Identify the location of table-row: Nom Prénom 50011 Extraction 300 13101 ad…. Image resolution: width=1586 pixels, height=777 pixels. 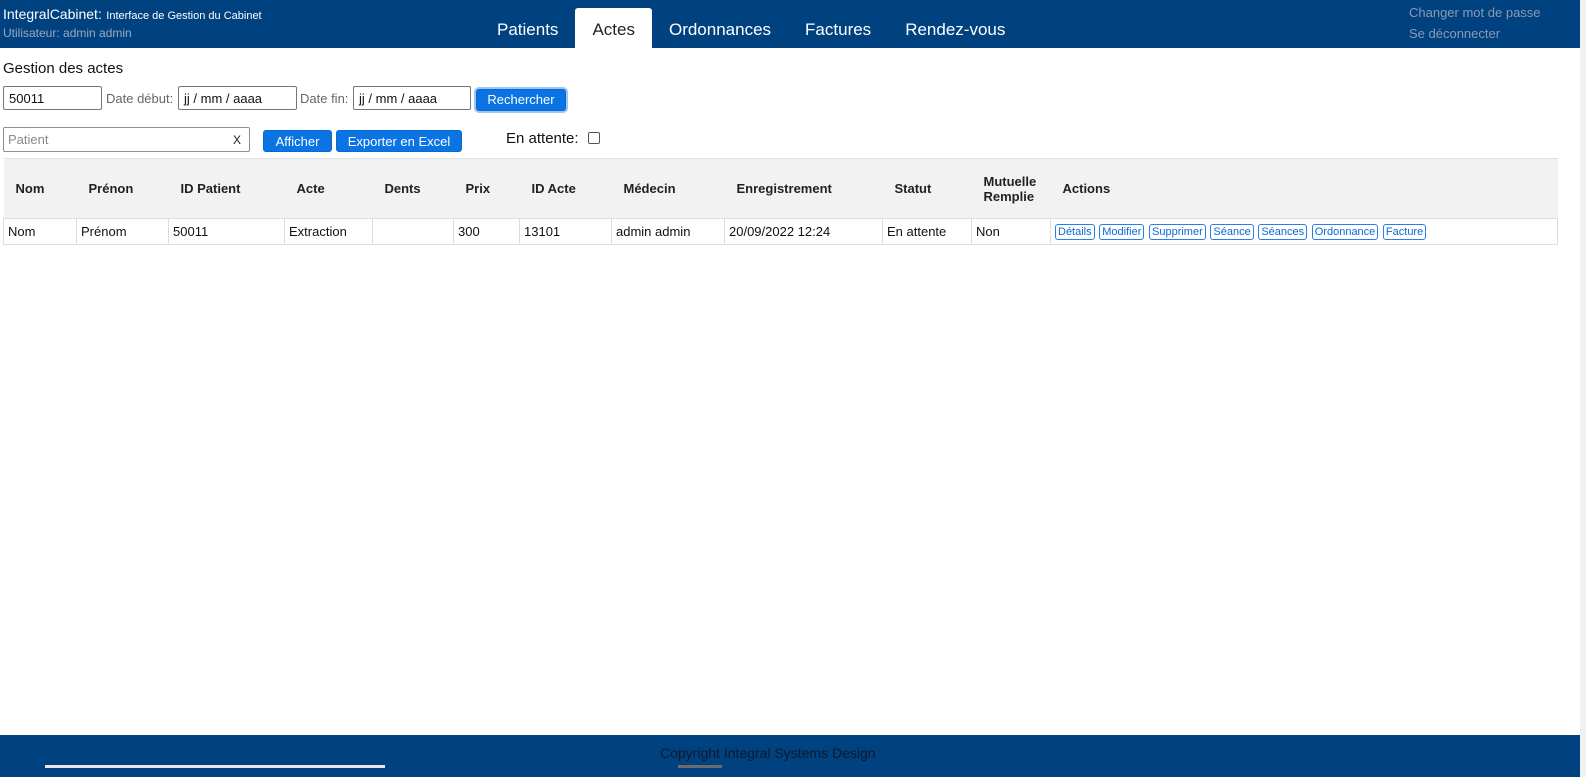
(780, 231).